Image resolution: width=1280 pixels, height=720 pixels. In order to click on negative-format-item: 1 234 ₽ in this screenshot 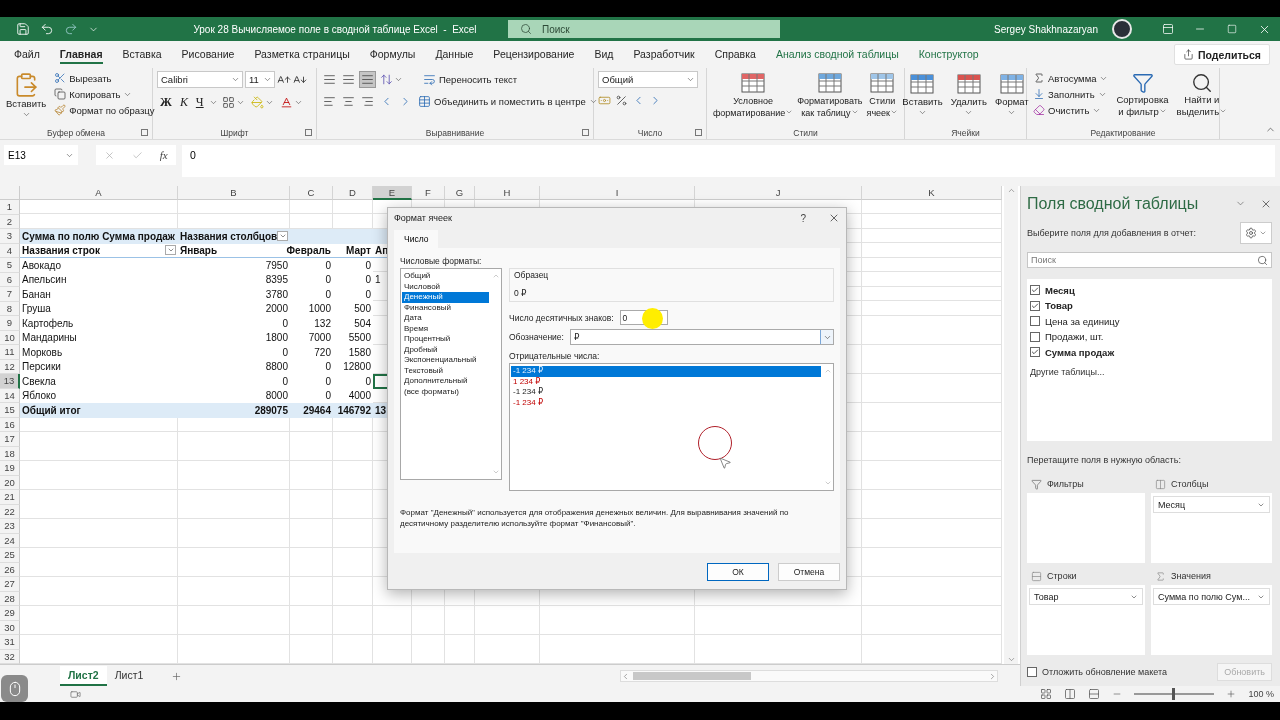, I will do `click(666, 381)`.